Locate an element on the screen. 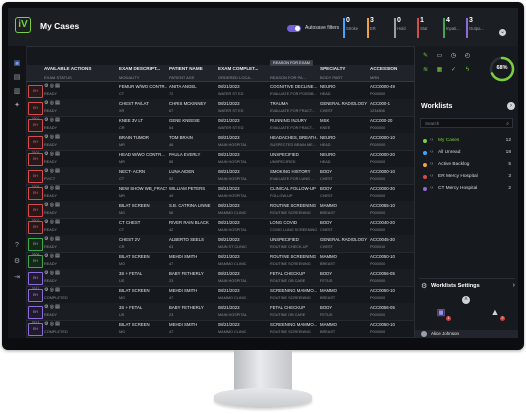 This screenshot has height=414, width=526. stat-counter: 3 ER is located at coordinates (380, 29).